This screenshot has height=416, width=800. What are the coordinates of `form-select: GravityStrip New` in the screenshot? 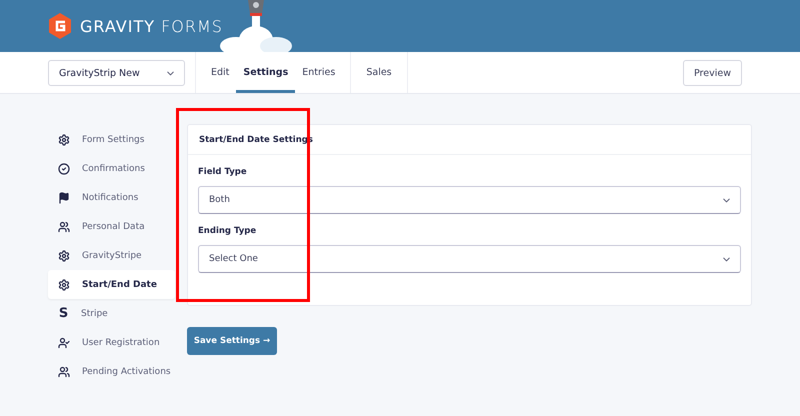 It's located at (116, 73).